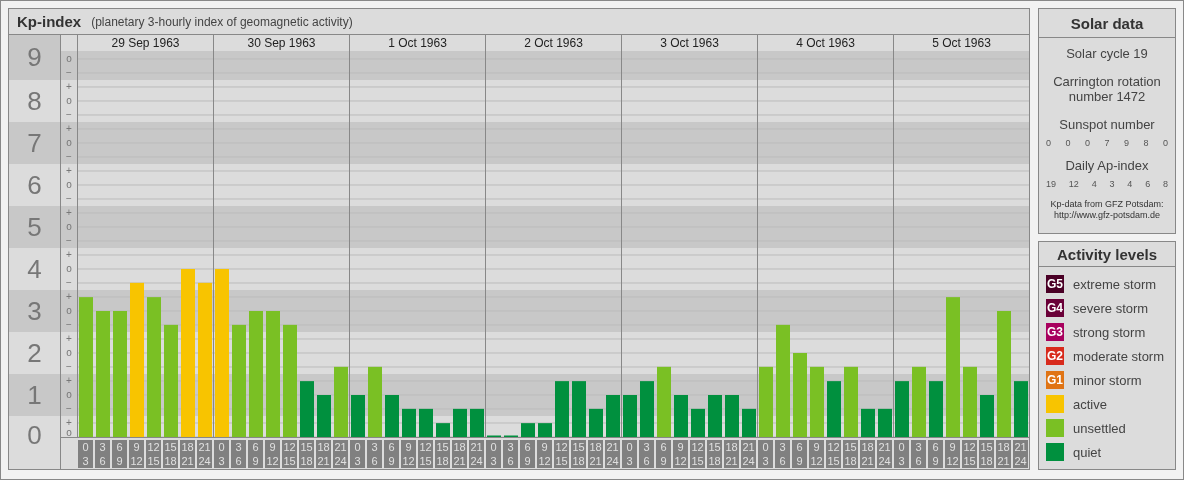  What do you see at coordinates (1055, 332) in the screenshot?
I see `level-swatch: G3` at bounding box center [1055, 332].